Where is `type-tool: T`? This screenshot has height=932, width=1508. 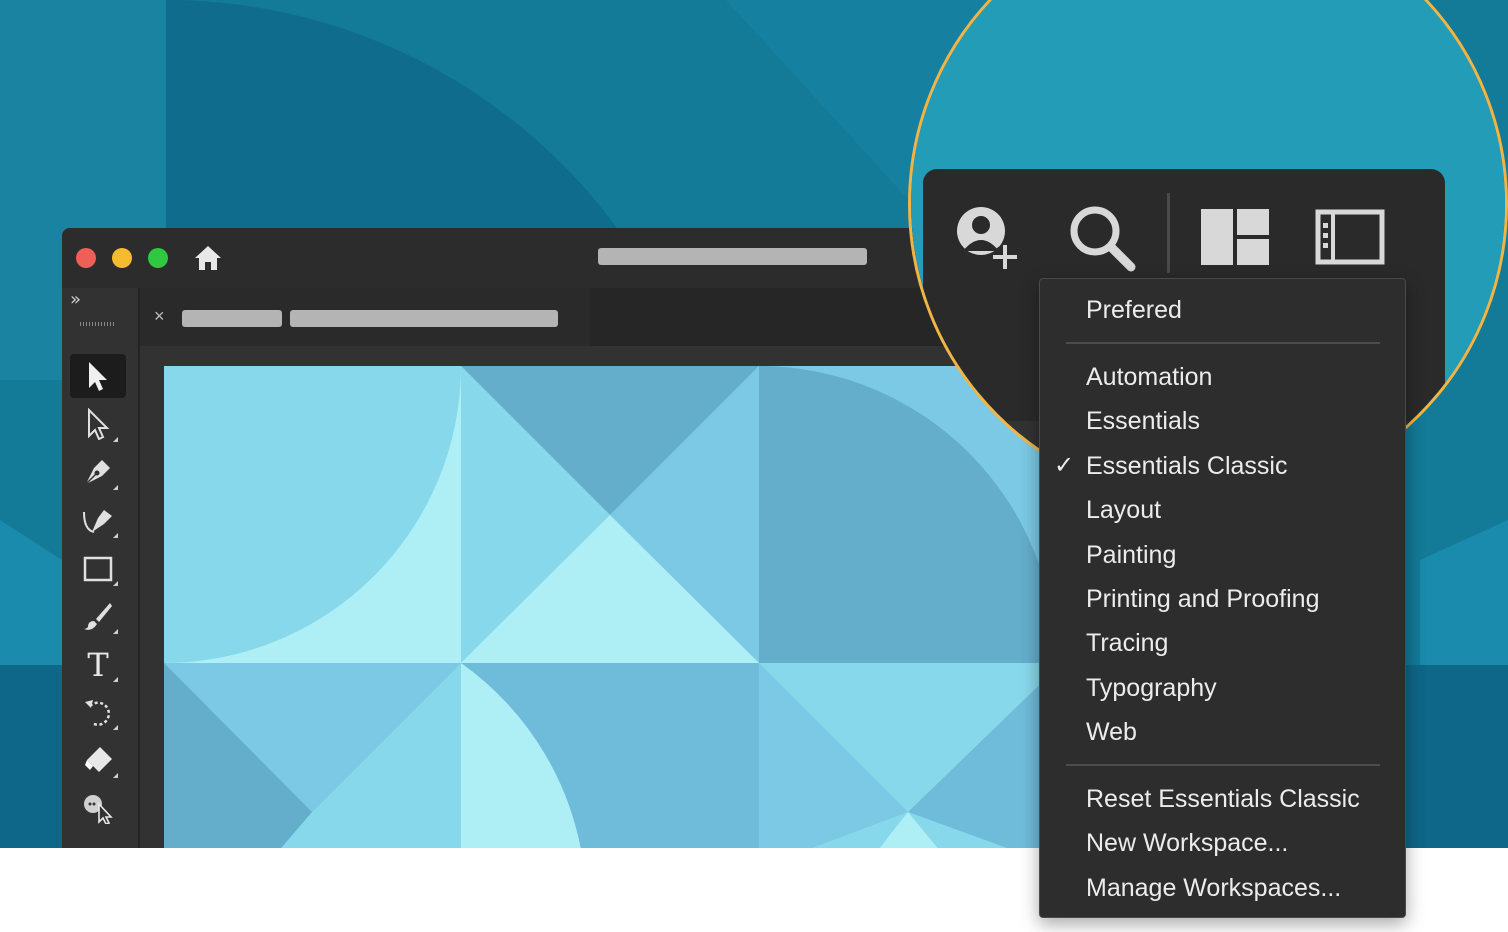
type-tool: T is located at coordinates (98, 664).